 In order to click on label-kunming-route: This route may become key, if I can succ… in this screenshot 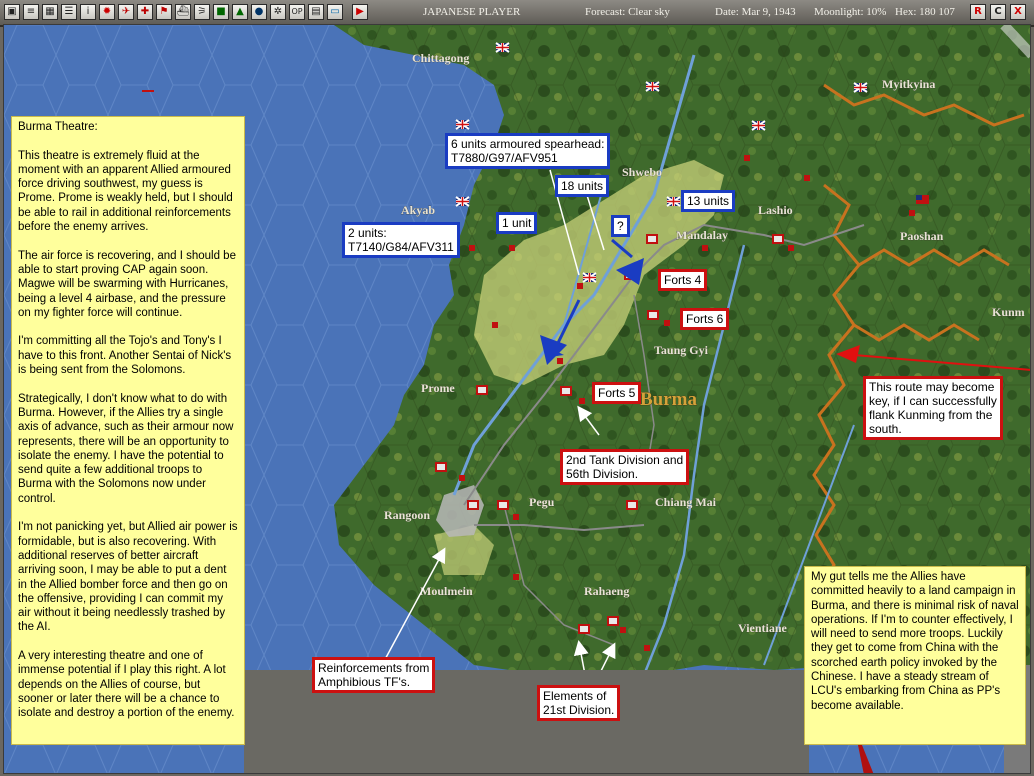, I will do `click(933, 408)`.